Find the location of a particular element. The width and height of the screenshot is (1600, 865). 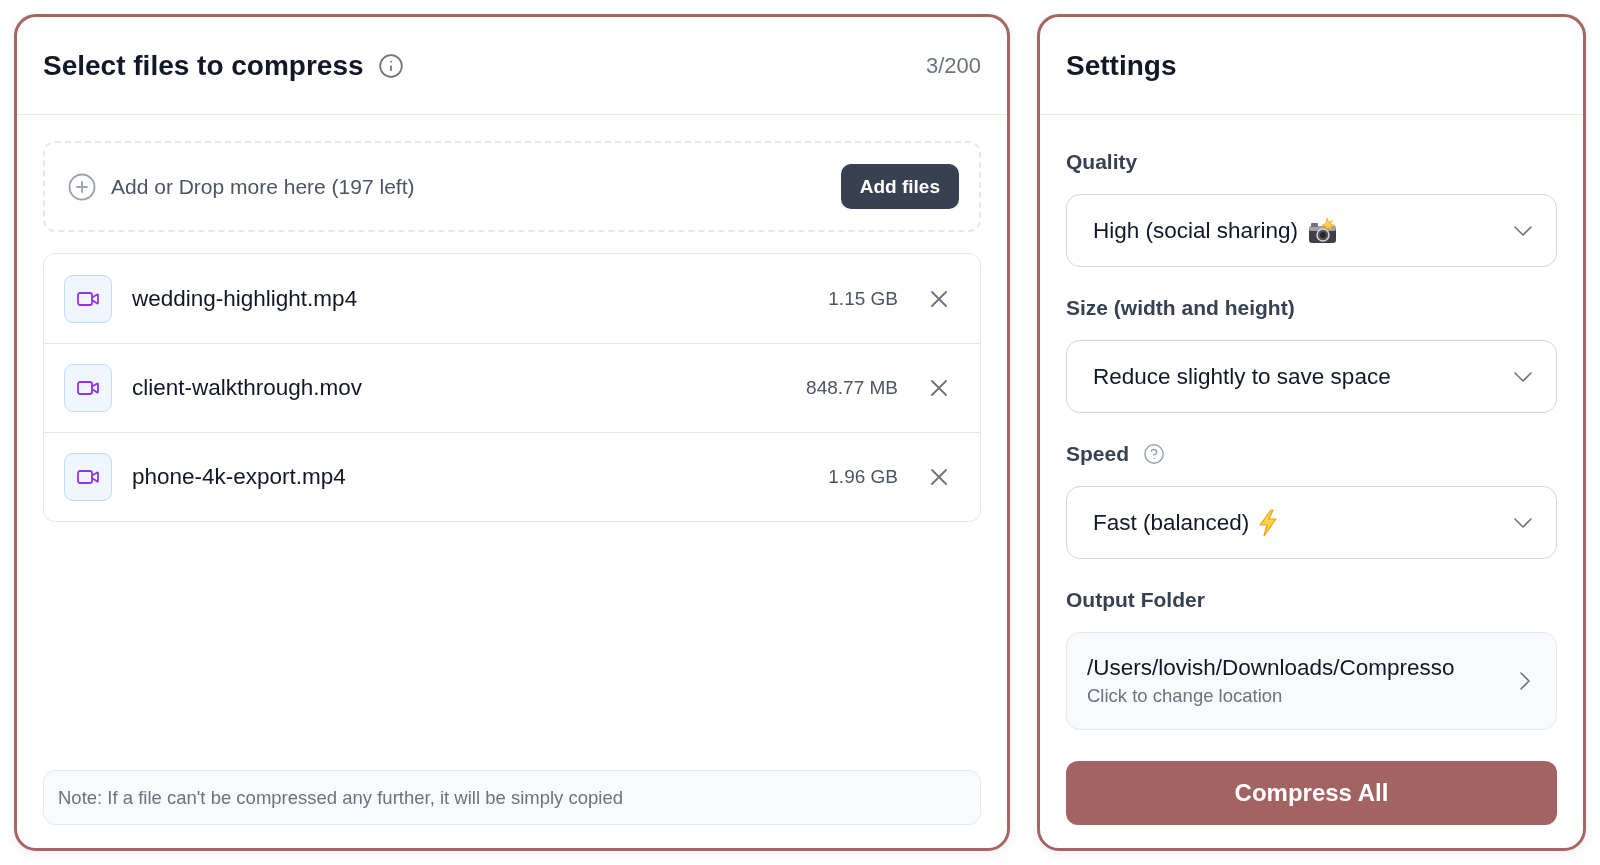

file-size: 1.15 GB is located at coordinates (863, 298).